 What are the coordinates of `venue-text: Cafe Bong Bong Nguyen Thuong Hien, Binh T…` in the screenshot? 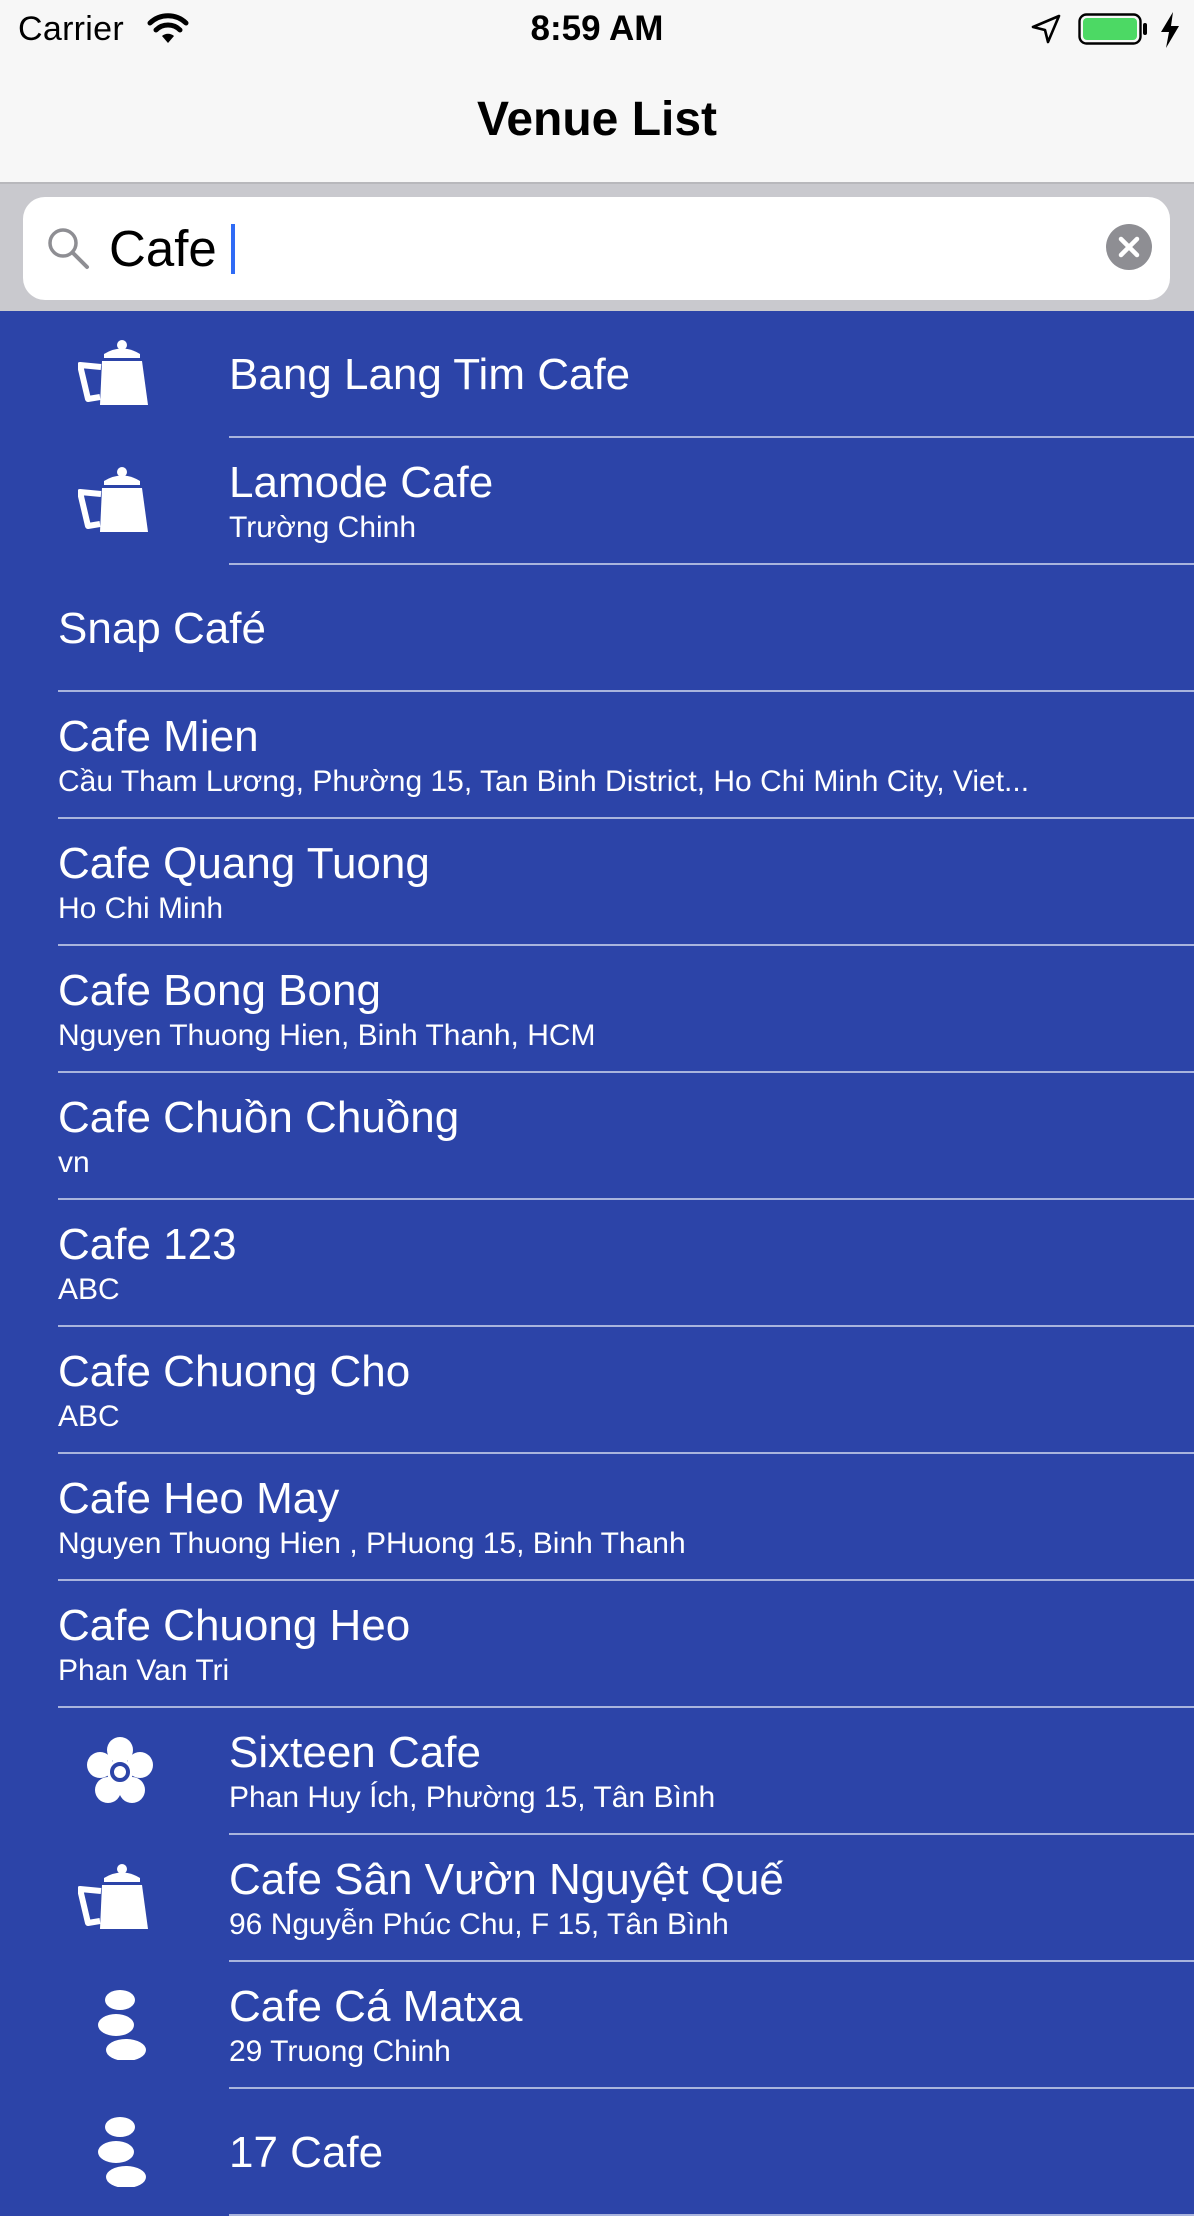 It's located at (626, 1009).